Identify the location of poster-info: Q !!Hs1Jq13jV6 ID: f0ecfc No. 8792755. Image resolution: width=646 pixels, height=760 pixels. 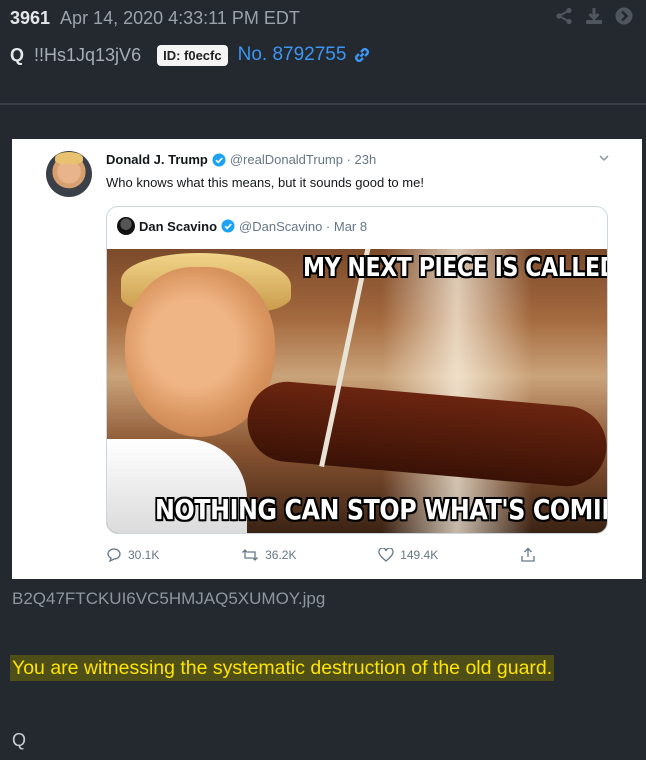
(191, 55).